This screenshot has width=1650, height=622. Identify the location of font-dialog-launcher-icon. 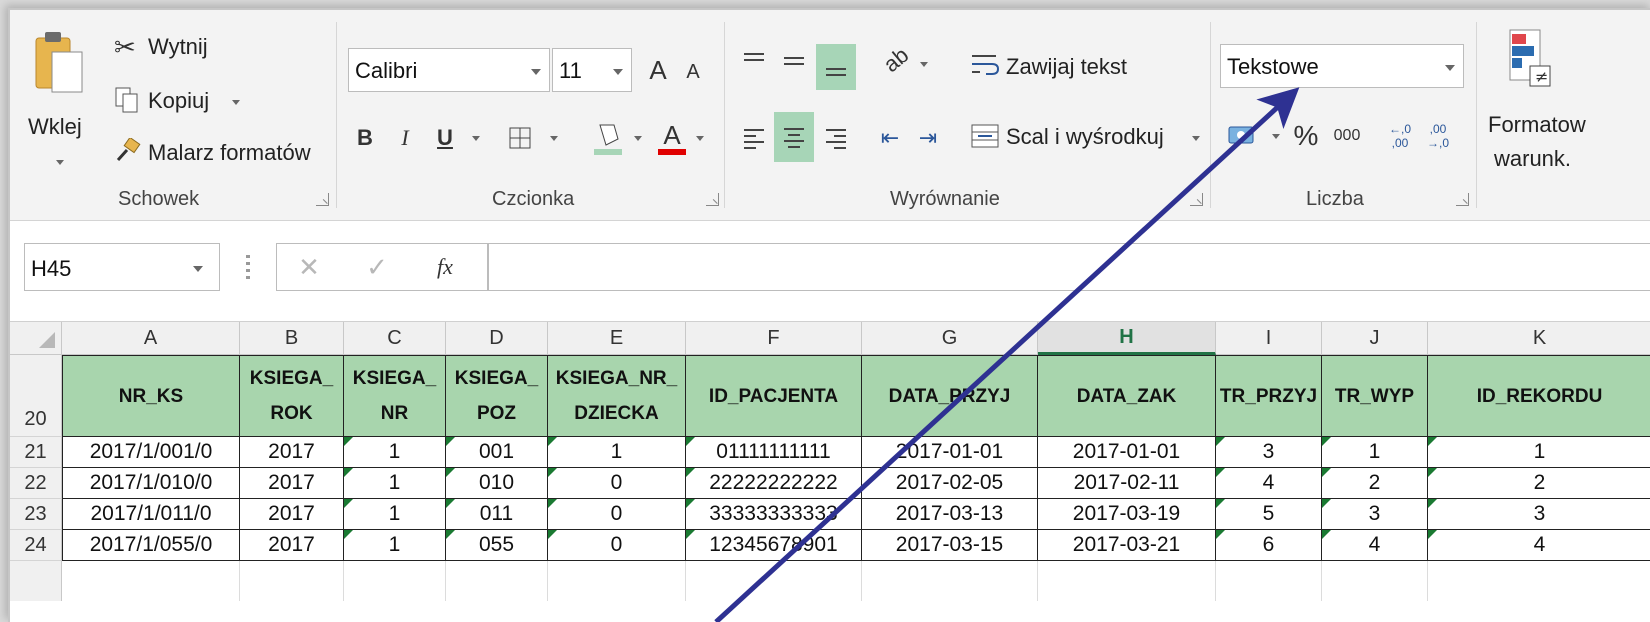
(712, 199).